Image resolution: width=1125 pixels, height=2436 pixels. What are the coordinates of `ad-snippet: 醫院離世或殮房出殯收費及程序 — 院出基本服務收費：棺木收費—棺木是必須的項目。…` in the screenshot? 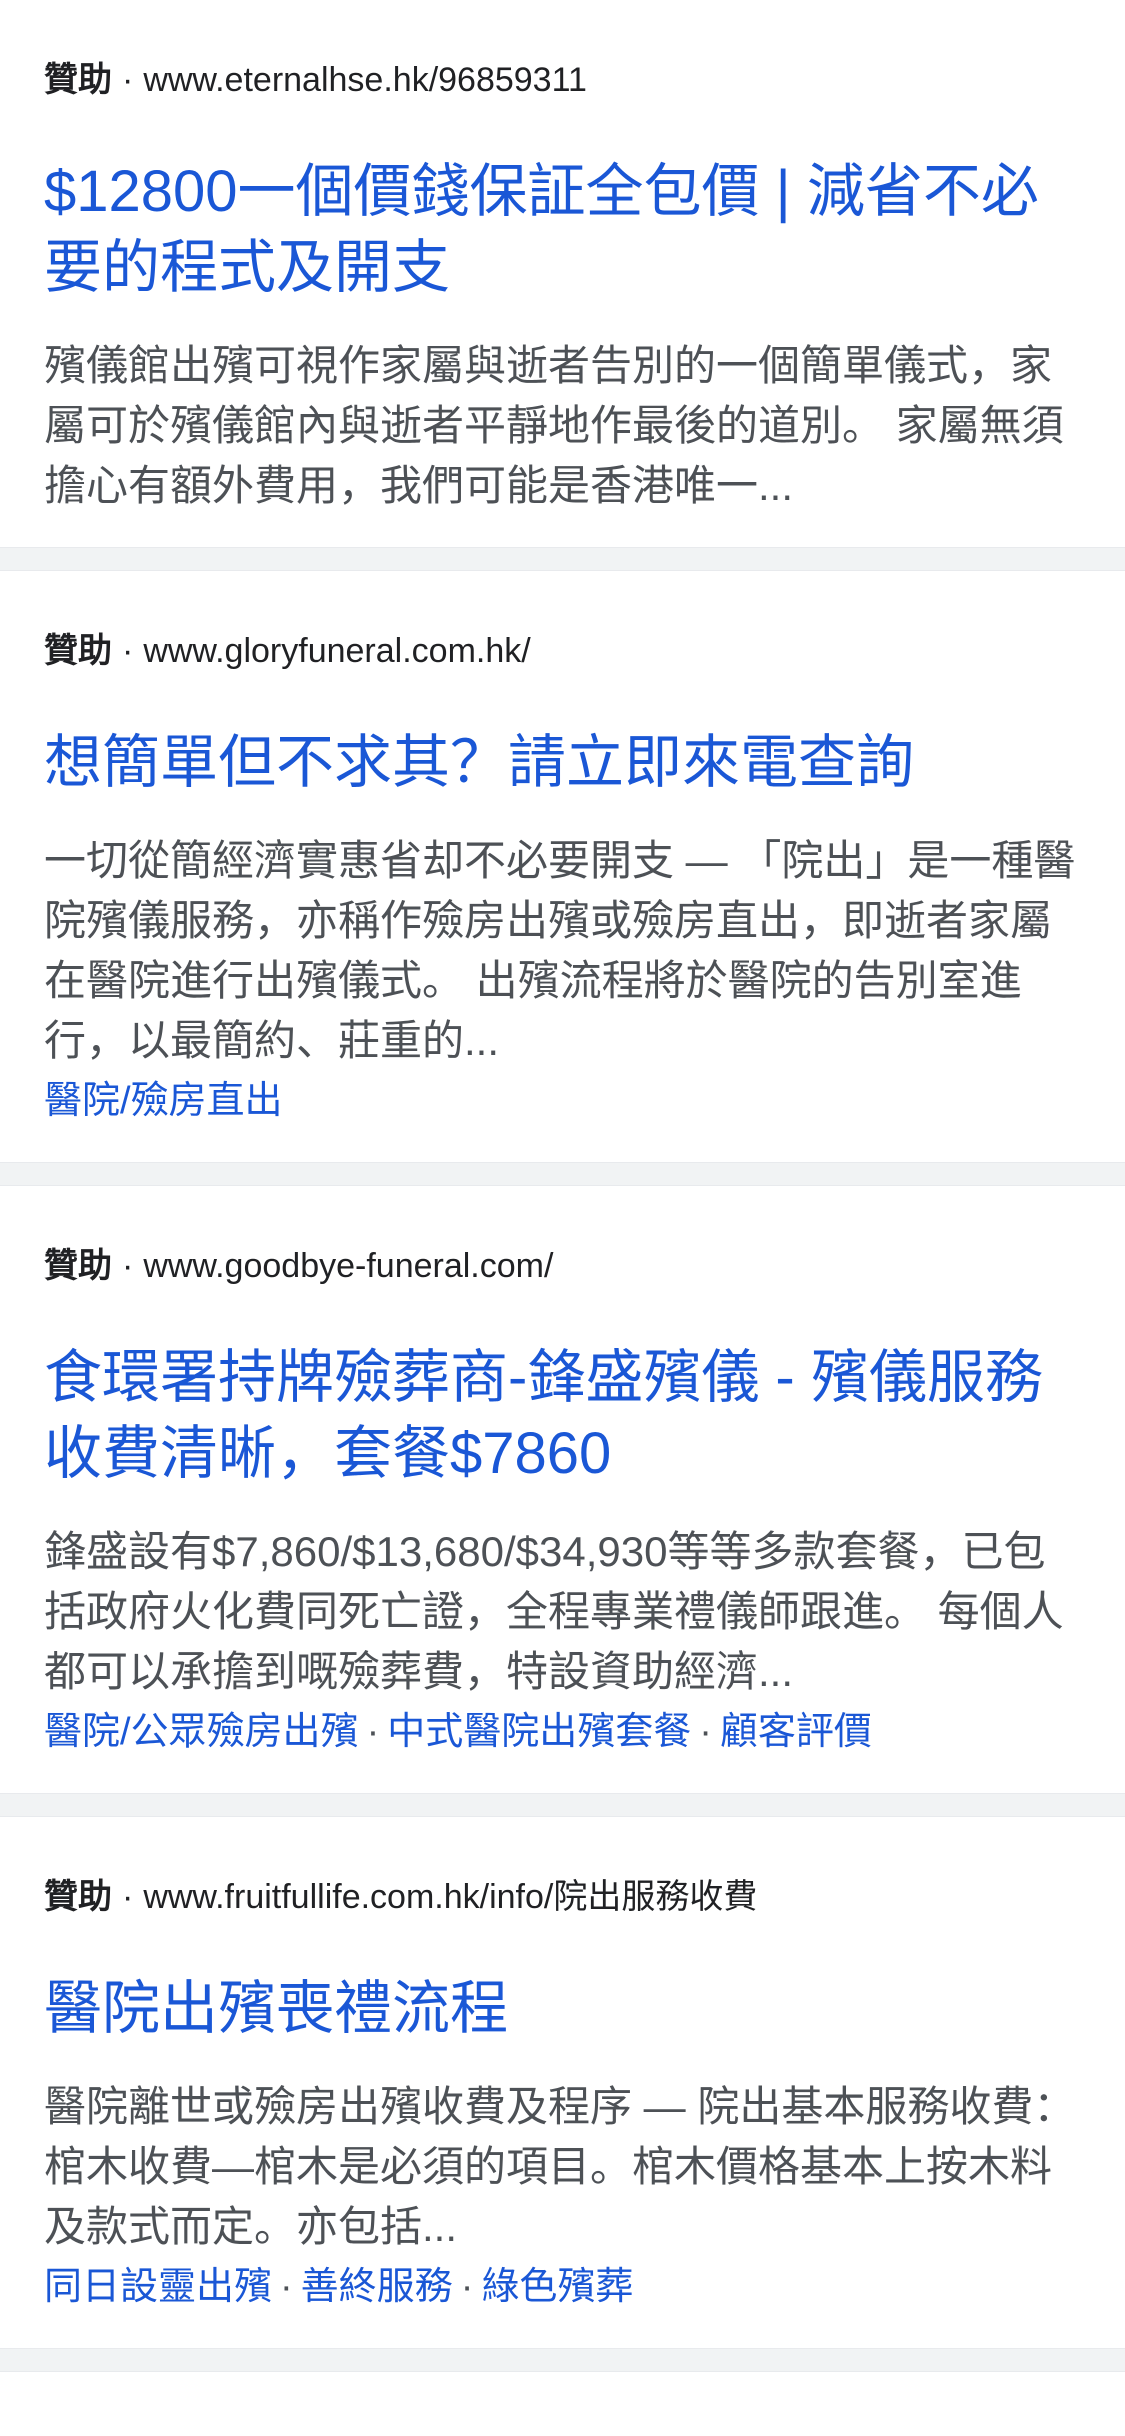 It's located at (560, 2166).